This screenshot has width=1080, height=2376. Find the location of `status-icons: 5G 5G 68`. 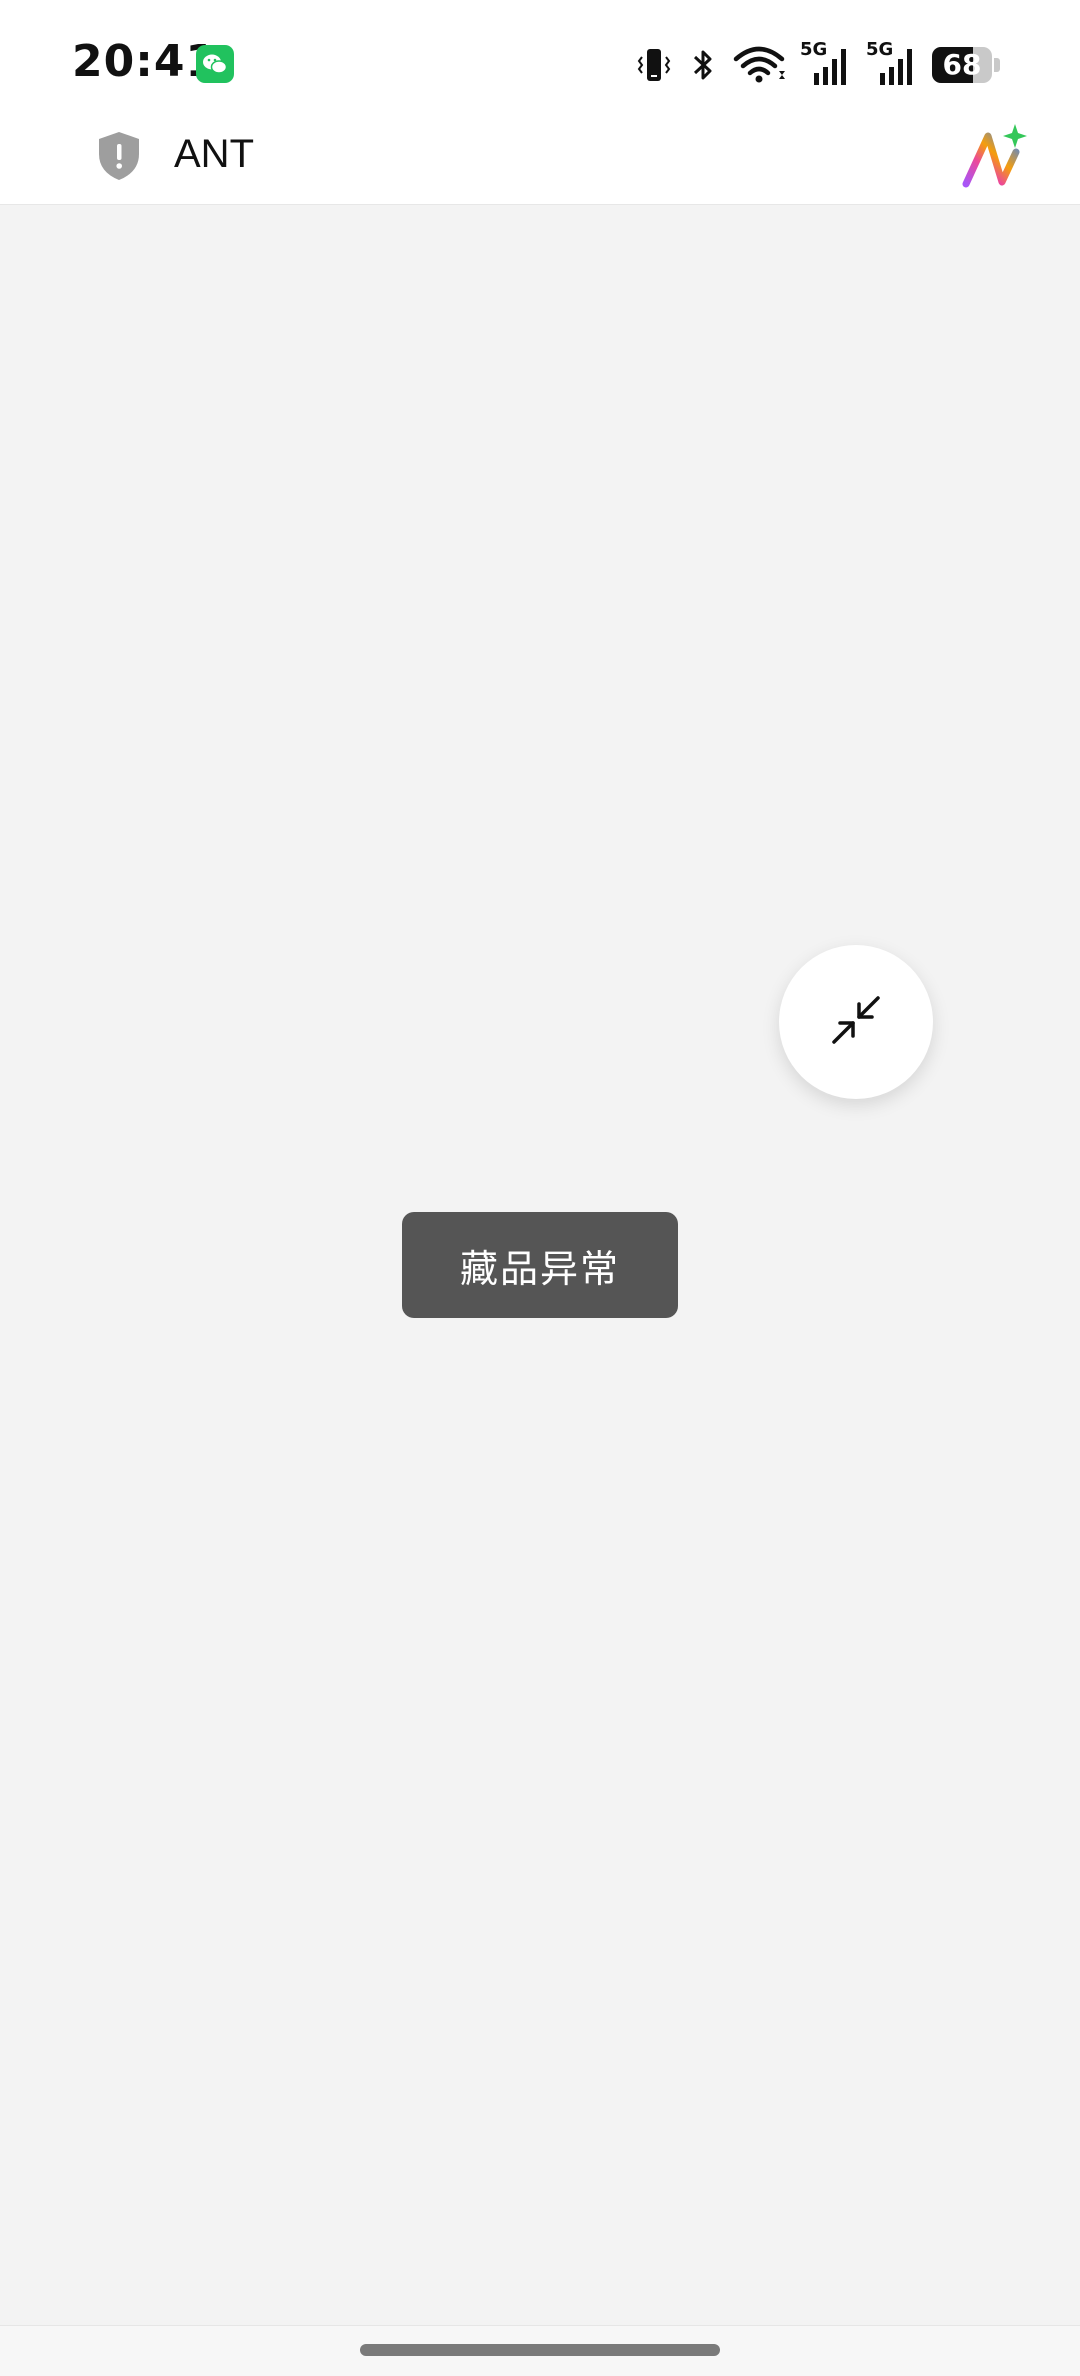

status-icons: 5G 5G 68 is located at coordinates (817, 64).